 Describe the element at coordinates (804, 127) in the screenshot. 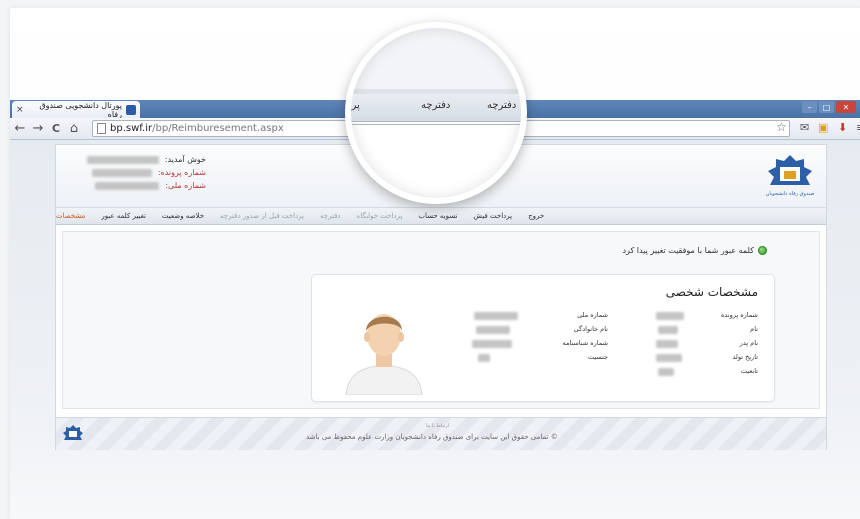

I see `gmail-extension-icon: ✉` at that location.